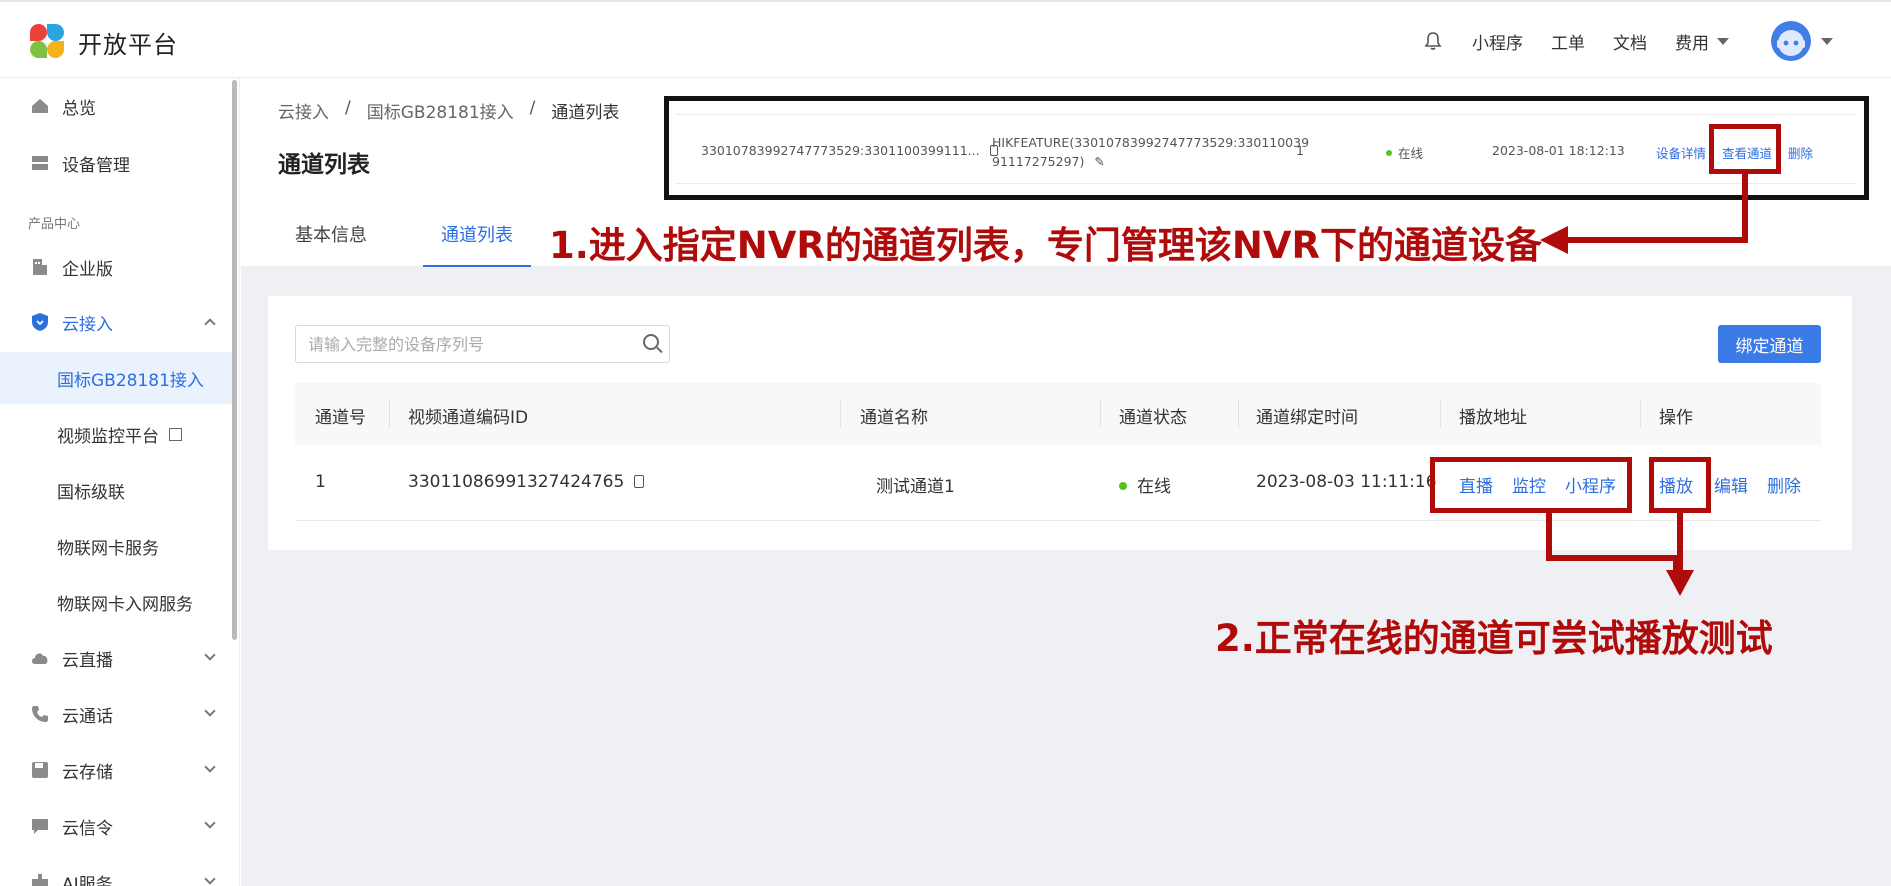 This screenshot has width=1891, height=886. I want to click on annotation-note-1: 1.进入指定NVR的通道列表，专门管理该NVR下的通道设备, so click(1045, 245).